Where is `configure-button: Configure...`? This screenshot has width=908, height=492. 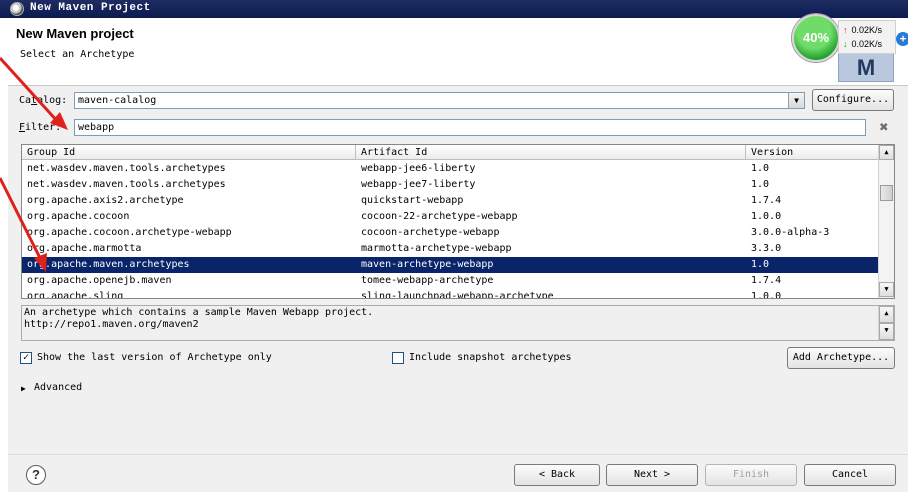
configure-button: Configure... is located at coordinates (853, 100).